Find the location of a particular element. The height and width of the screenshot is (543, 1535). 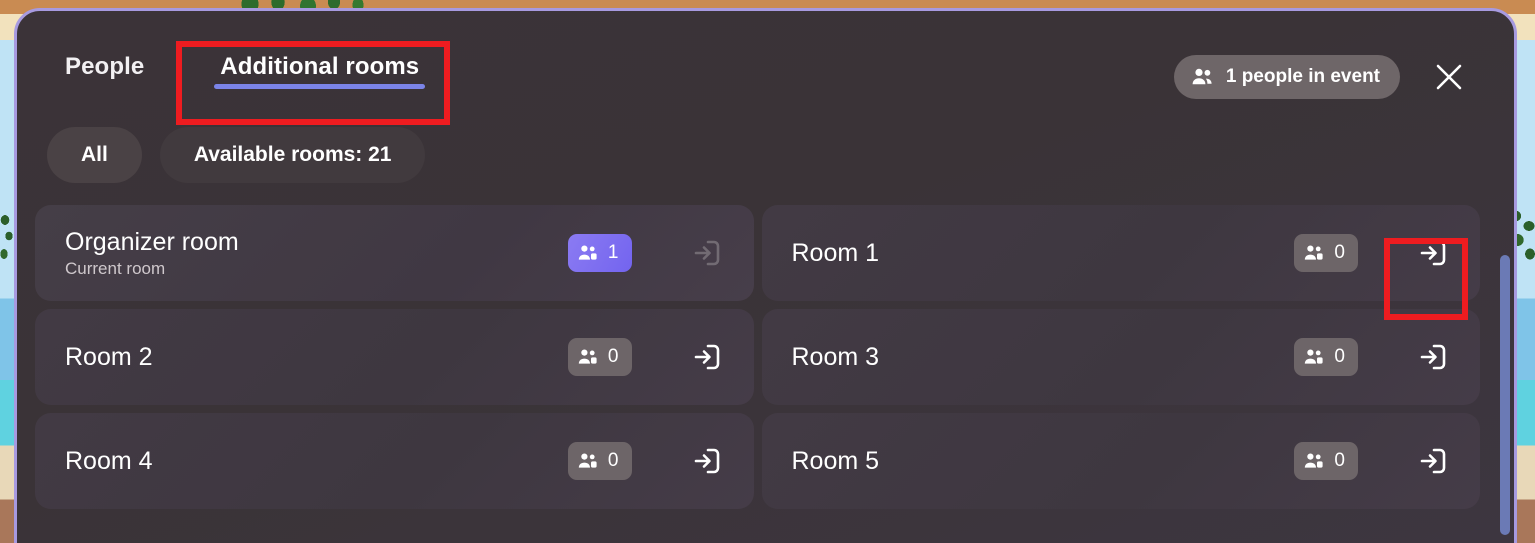

room-text: Organizer room Current room is located at coordinates (152, 253).